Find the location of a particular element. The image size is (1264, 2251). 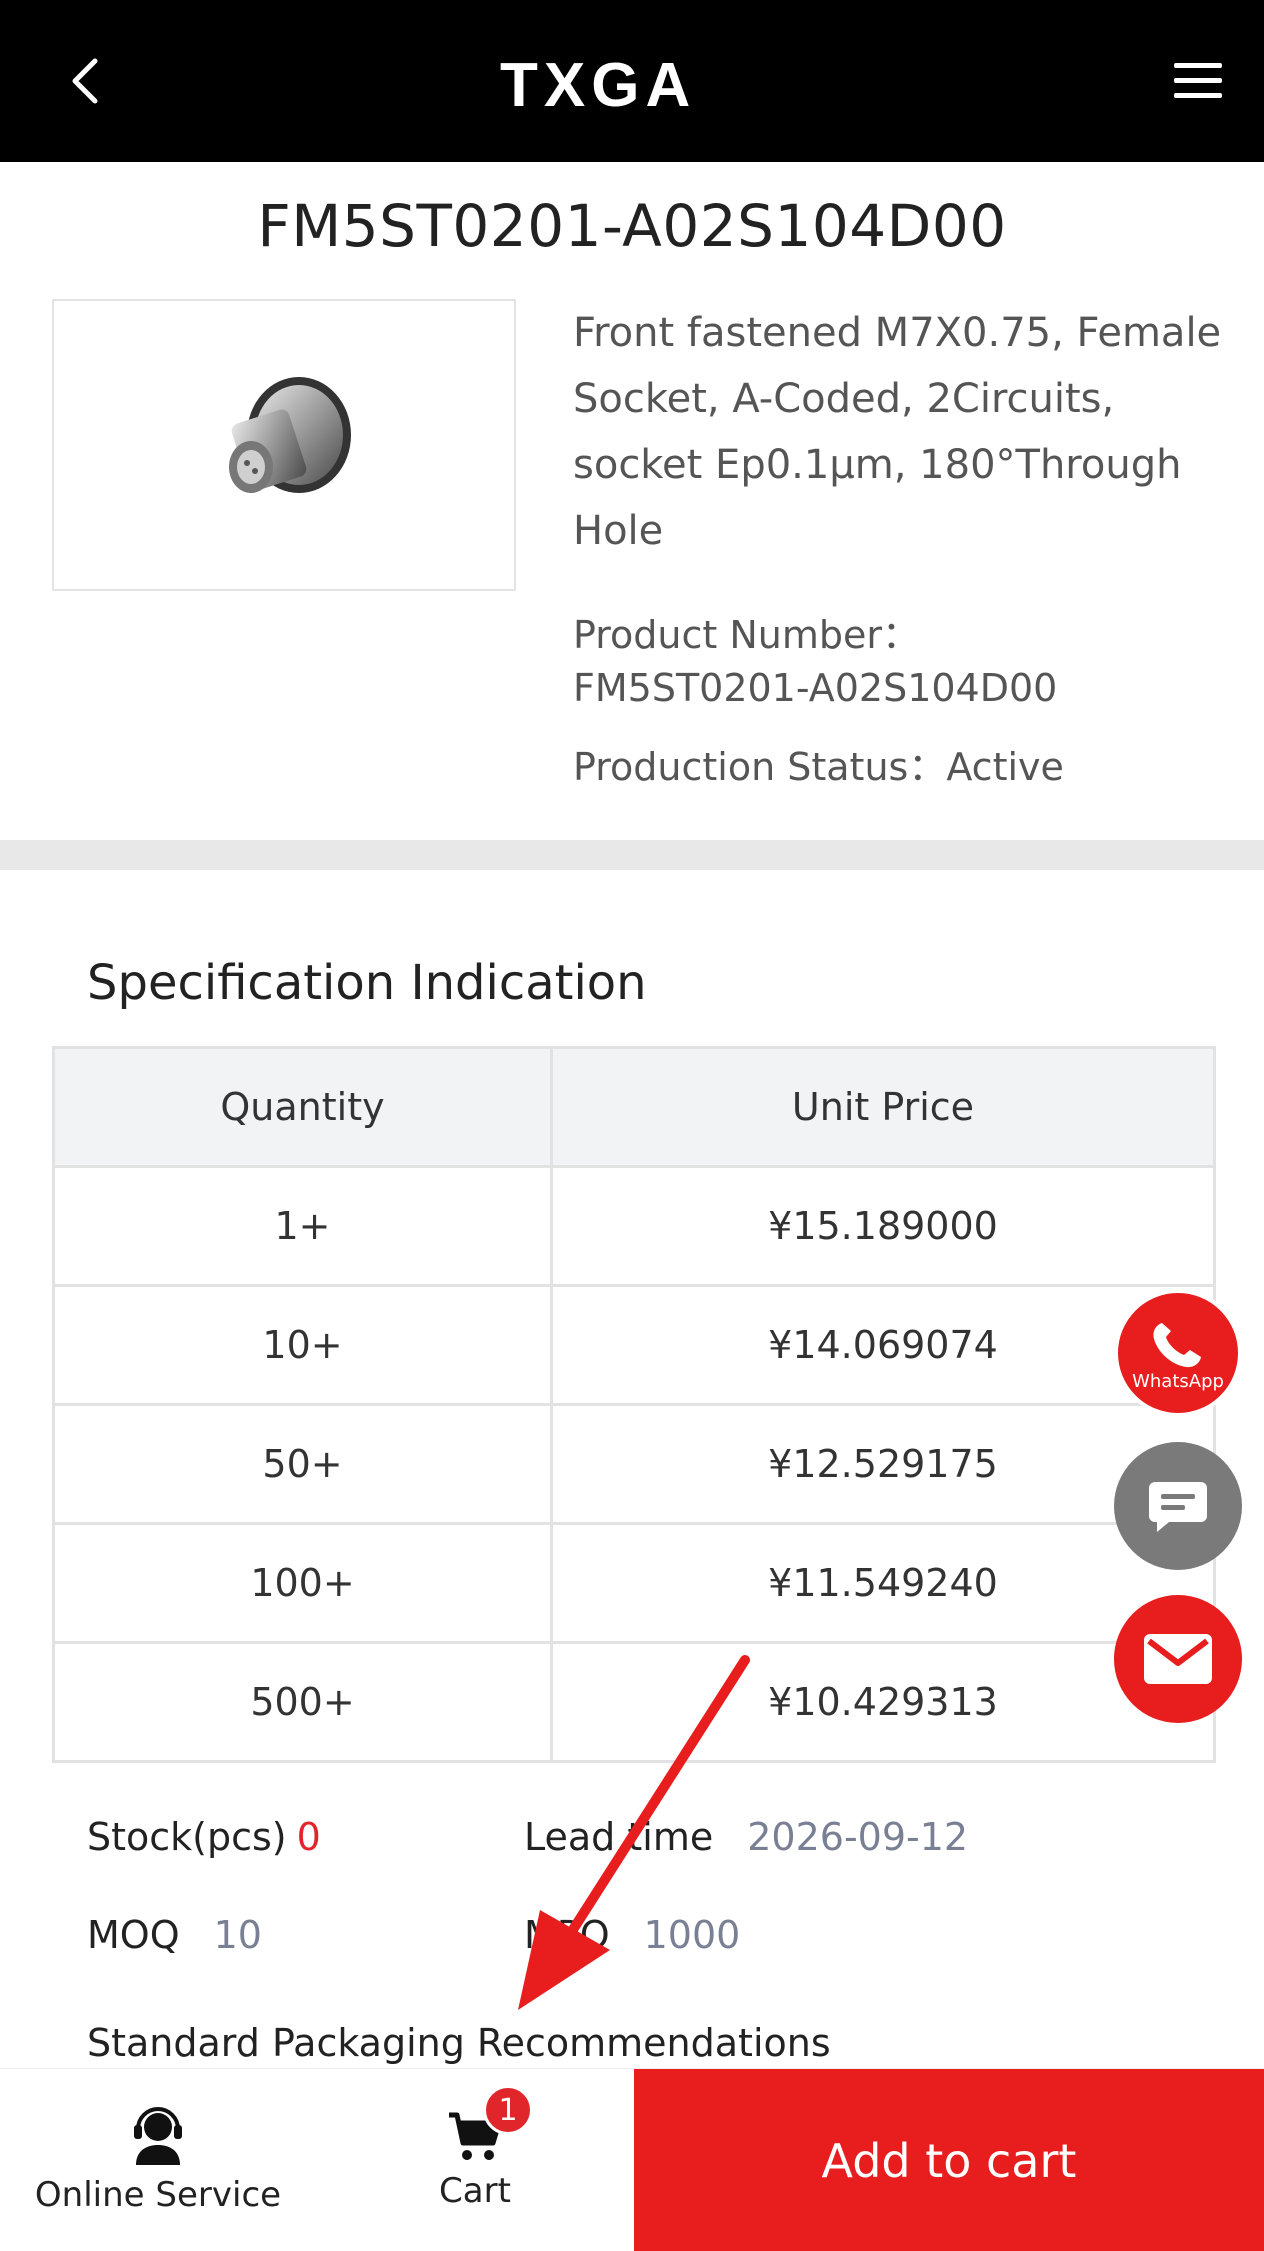

mpq-info: MPQ 1000 is located at coordinates (632, 1935).